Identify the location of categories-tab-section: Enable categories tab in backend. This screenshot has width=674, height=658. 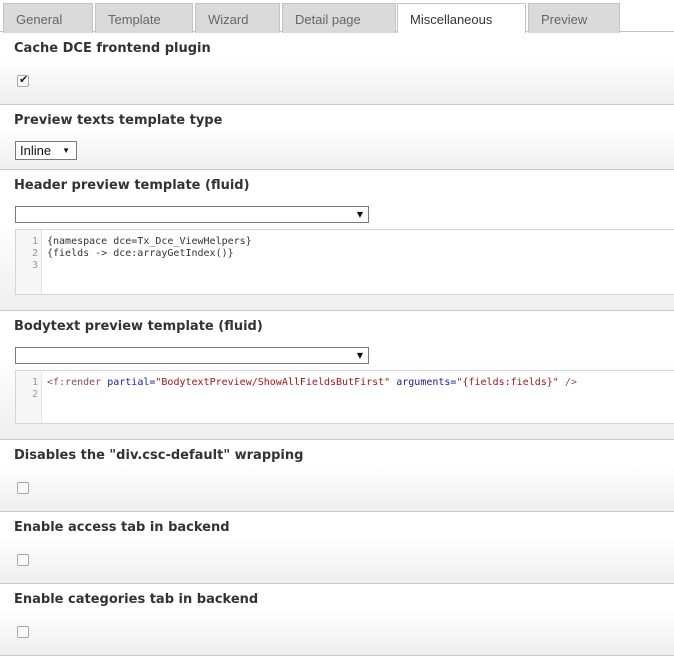
(337, 620).